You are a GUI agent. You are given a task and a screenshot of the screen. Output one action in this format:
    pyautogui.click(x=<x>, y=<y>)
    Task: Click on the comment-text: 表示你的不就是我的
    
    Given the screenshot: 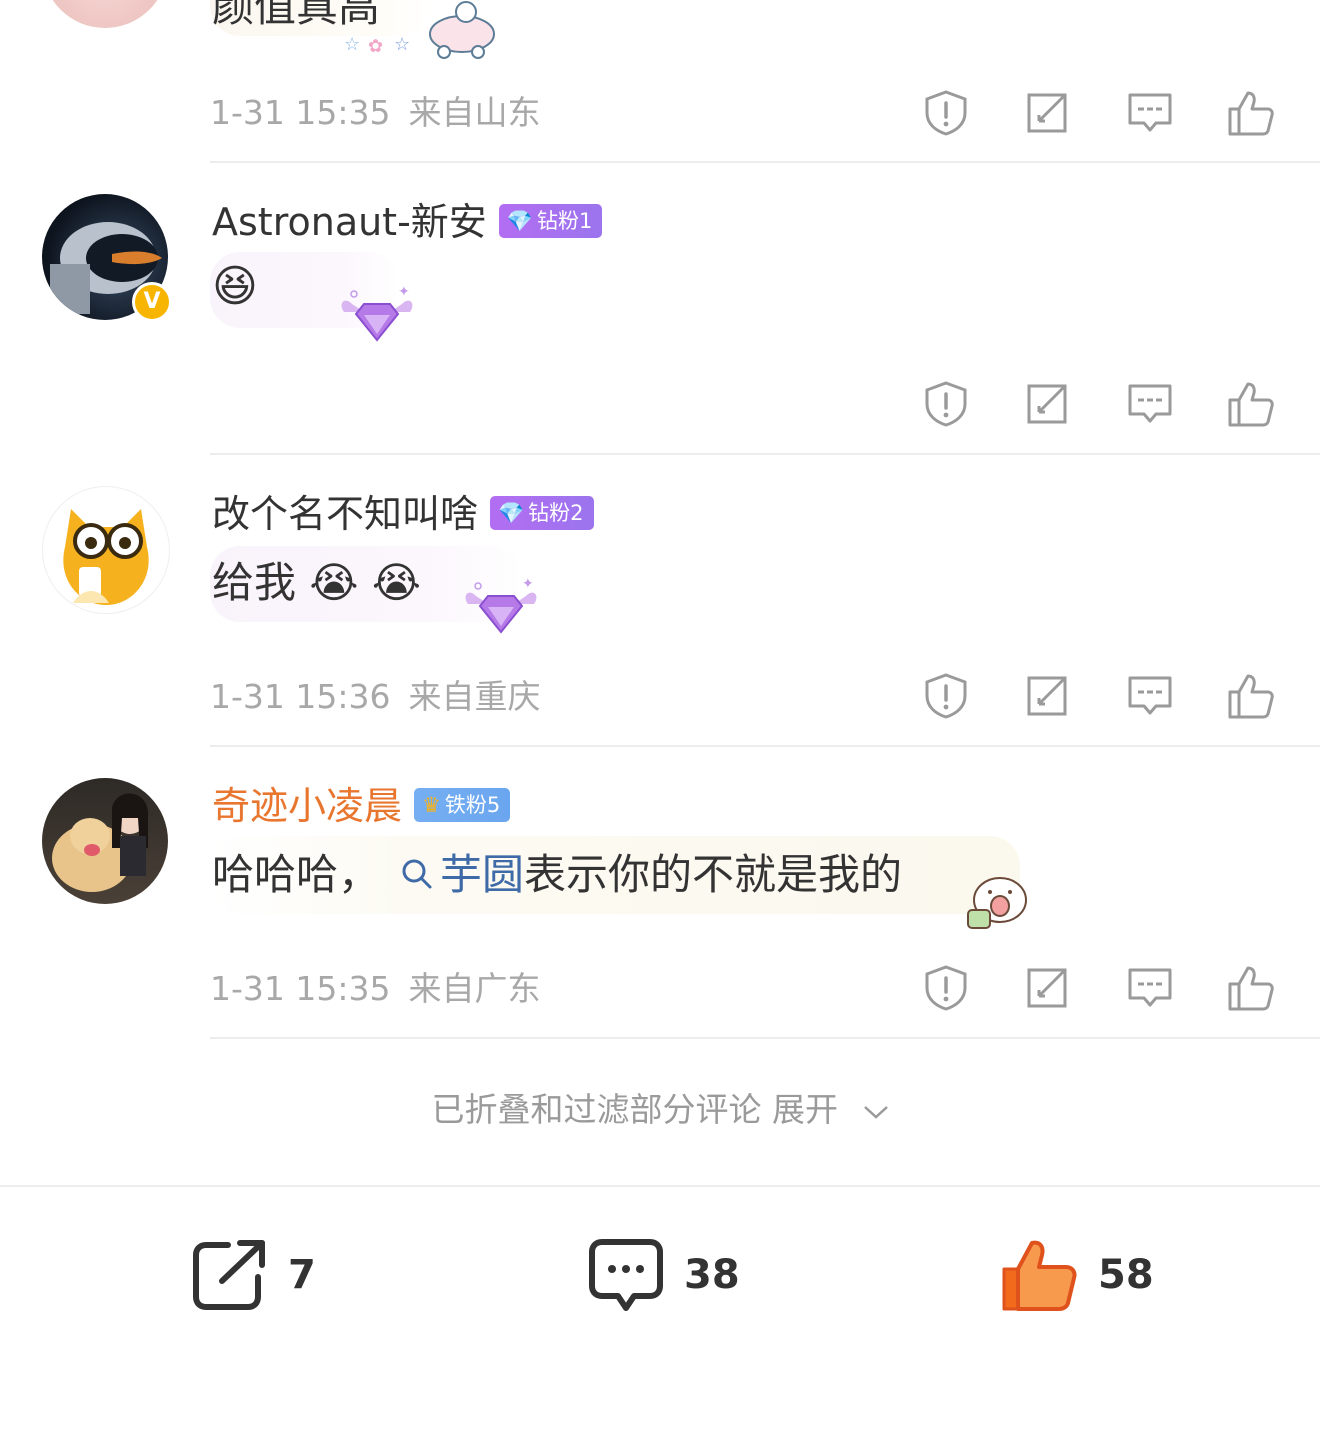 What is the action you would take?
    pyautogui.click(x=713, y=874)
    